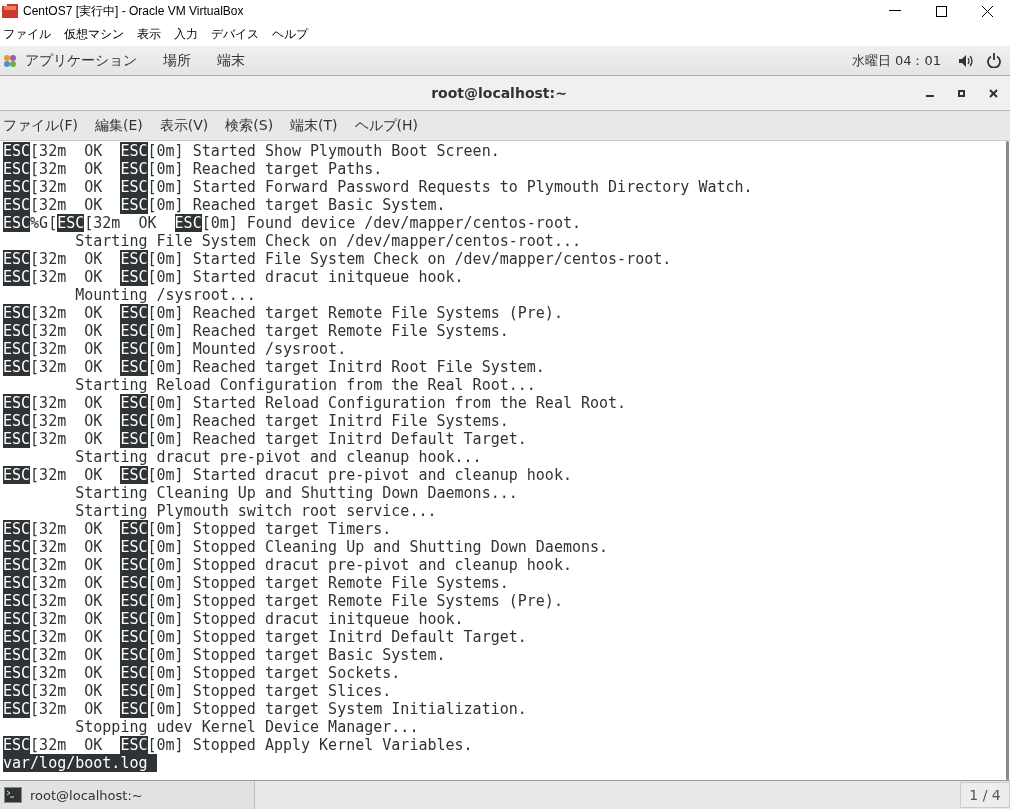  What do you see at coordinates (29, 34) in the screenshot?
I see `menu-item: ファイル` at bounding box center [29, 34].